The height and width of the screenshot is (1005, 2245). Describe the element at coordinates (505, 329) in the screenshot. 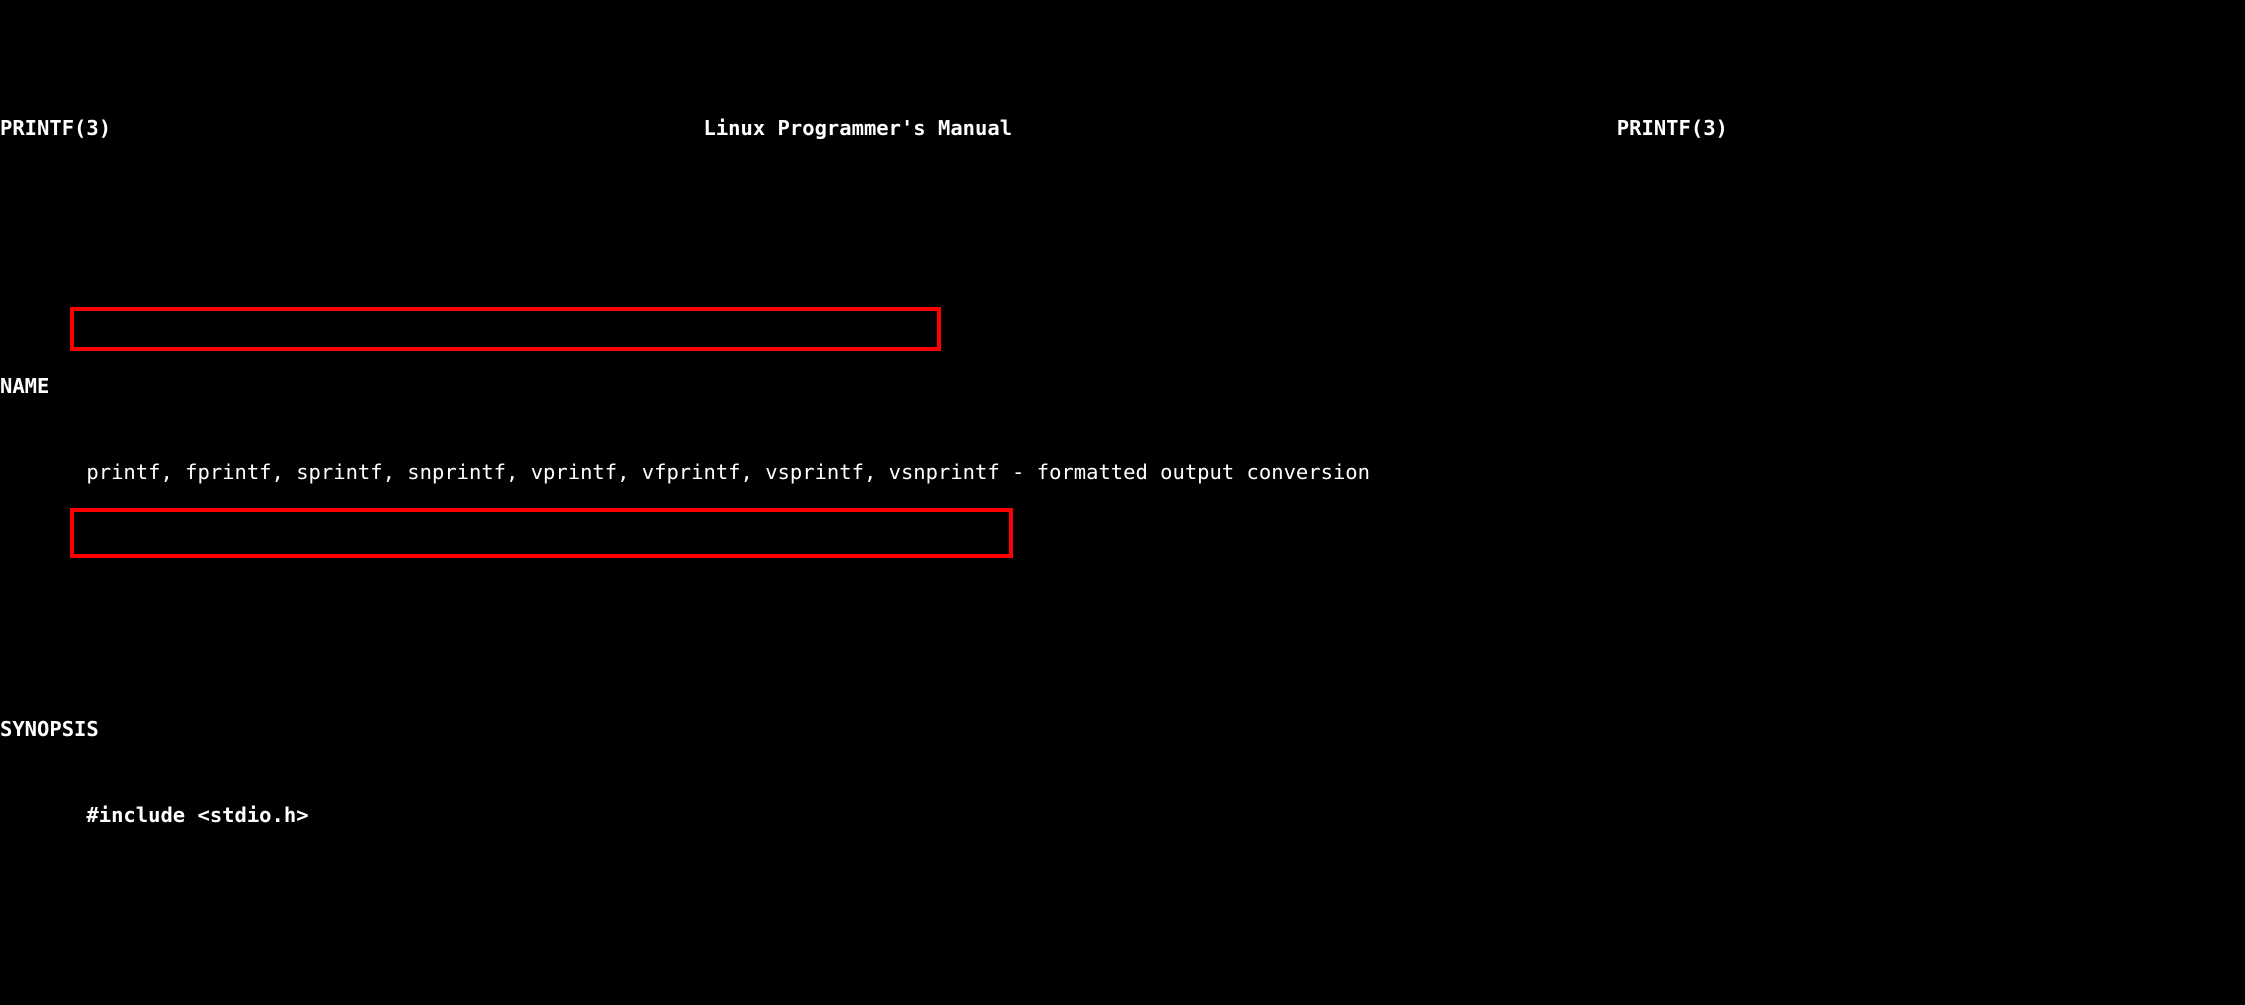

I see `annotation-box-snprintf` at that location.